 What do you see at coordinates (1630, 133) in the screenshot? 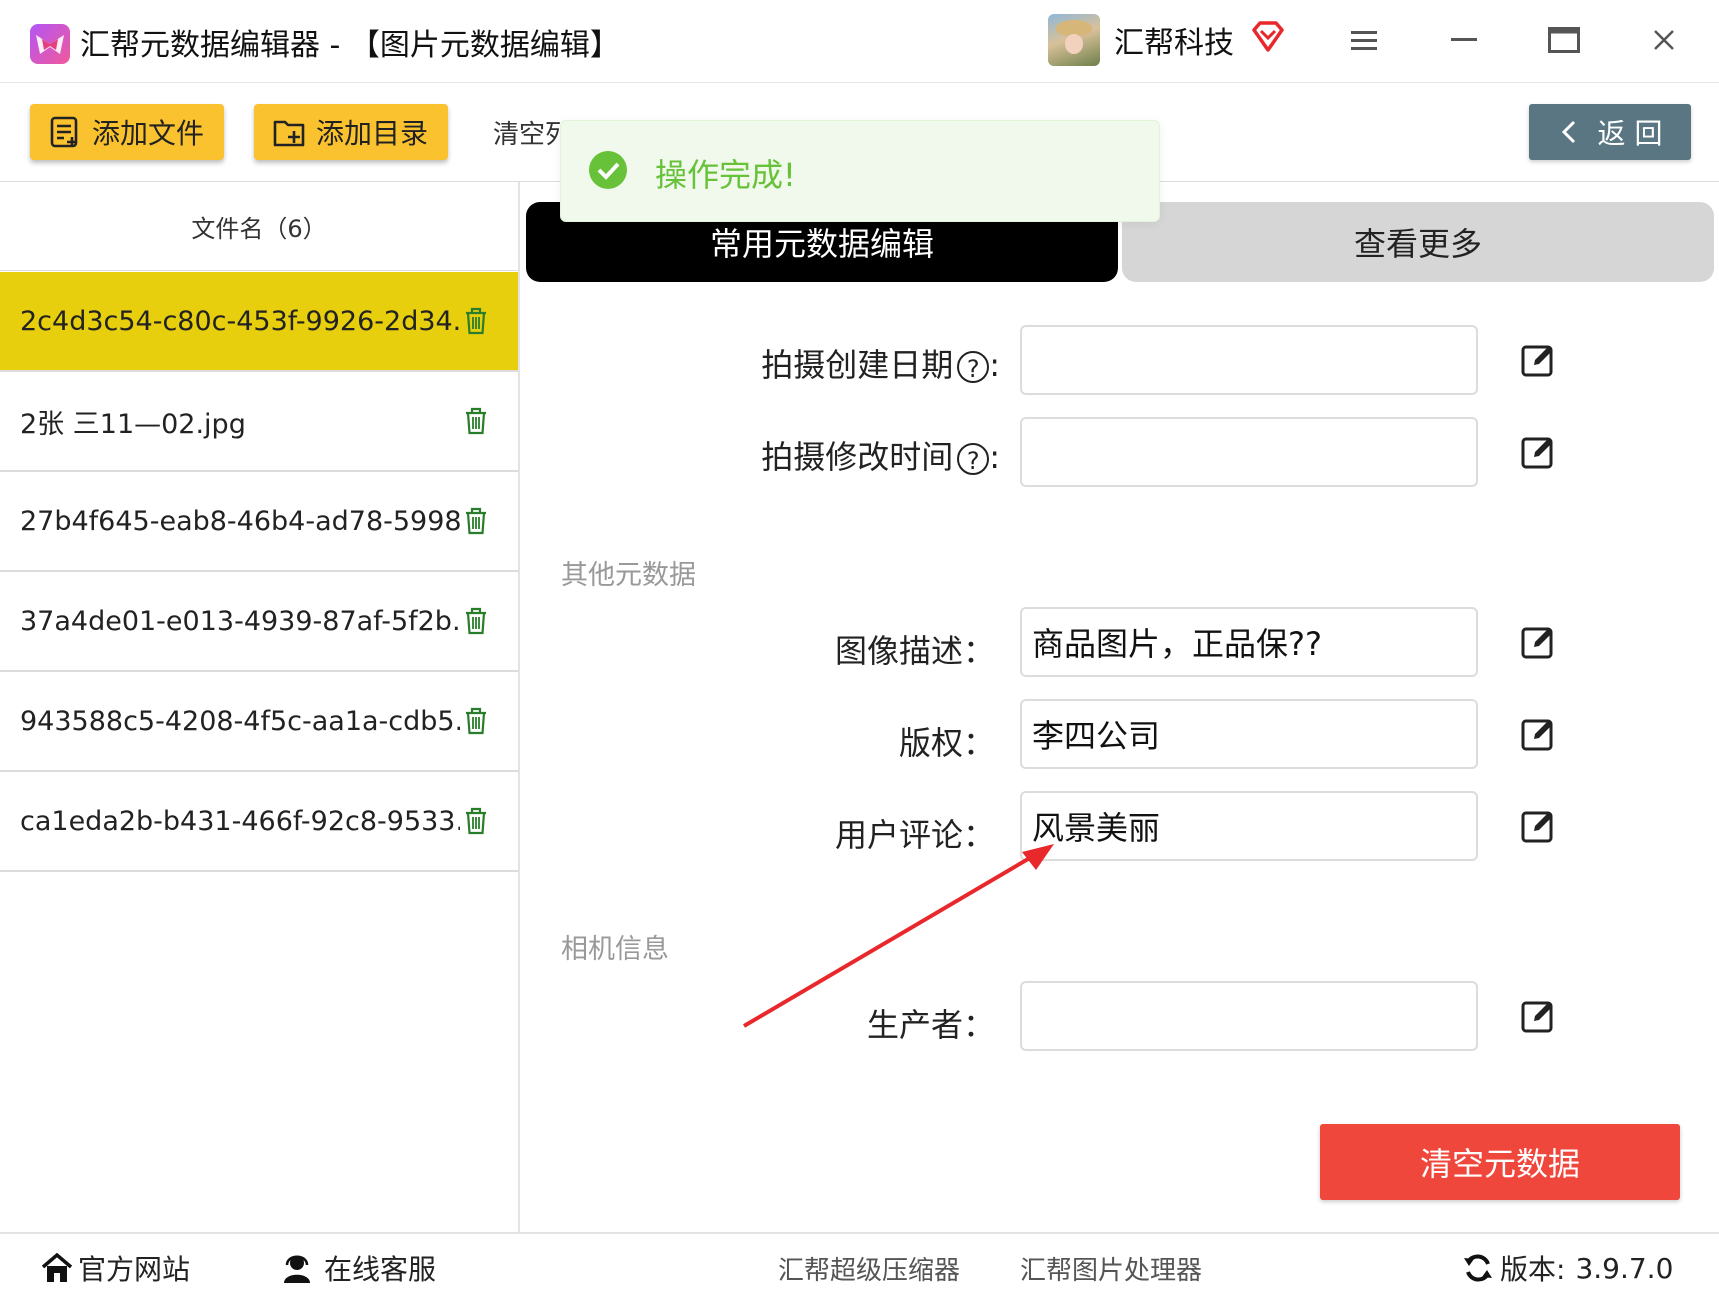
I see `back-label: 返 回` at bounding box center [1630, 133].